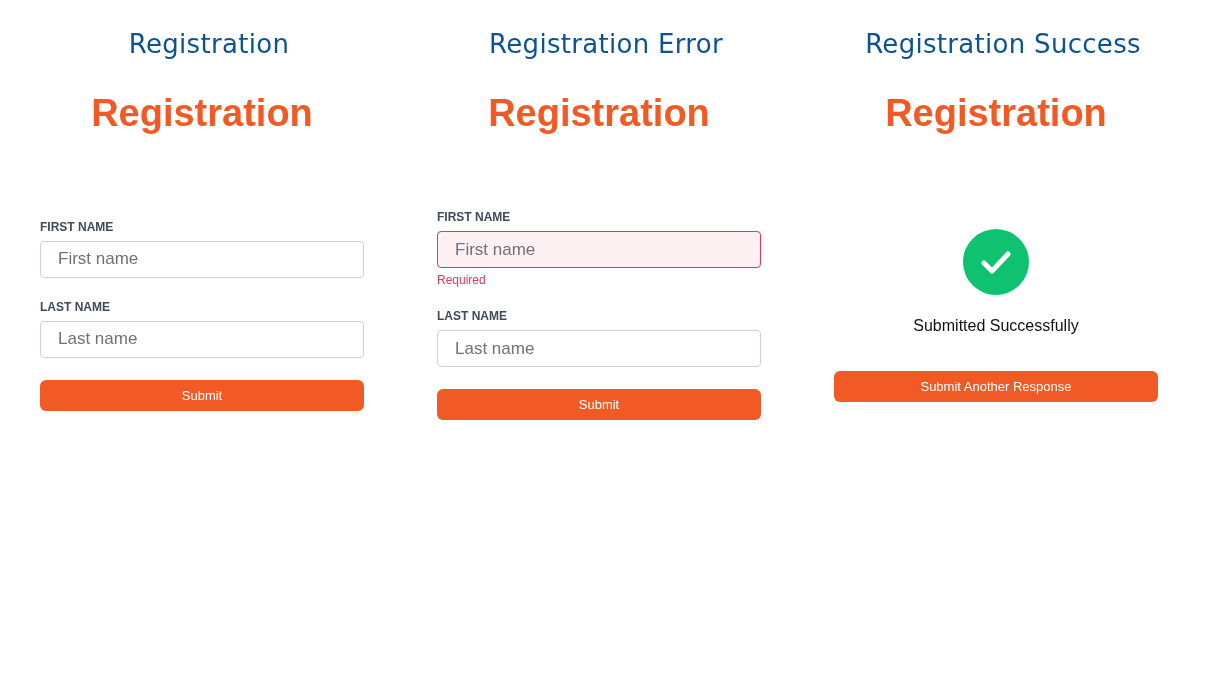 This screenshot has height=686, width=1208. I want to click on input-field: First name, so click(599, 249).